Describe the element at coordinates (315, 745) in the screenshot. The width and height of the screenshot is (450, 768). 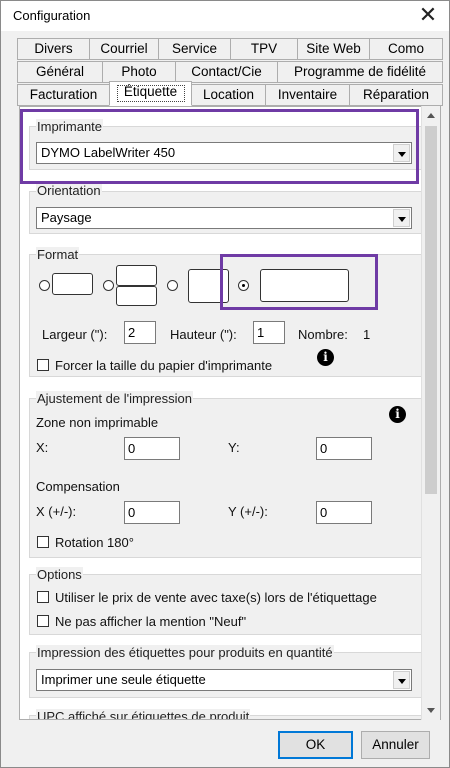
I see `ok-button: OK` at that location.